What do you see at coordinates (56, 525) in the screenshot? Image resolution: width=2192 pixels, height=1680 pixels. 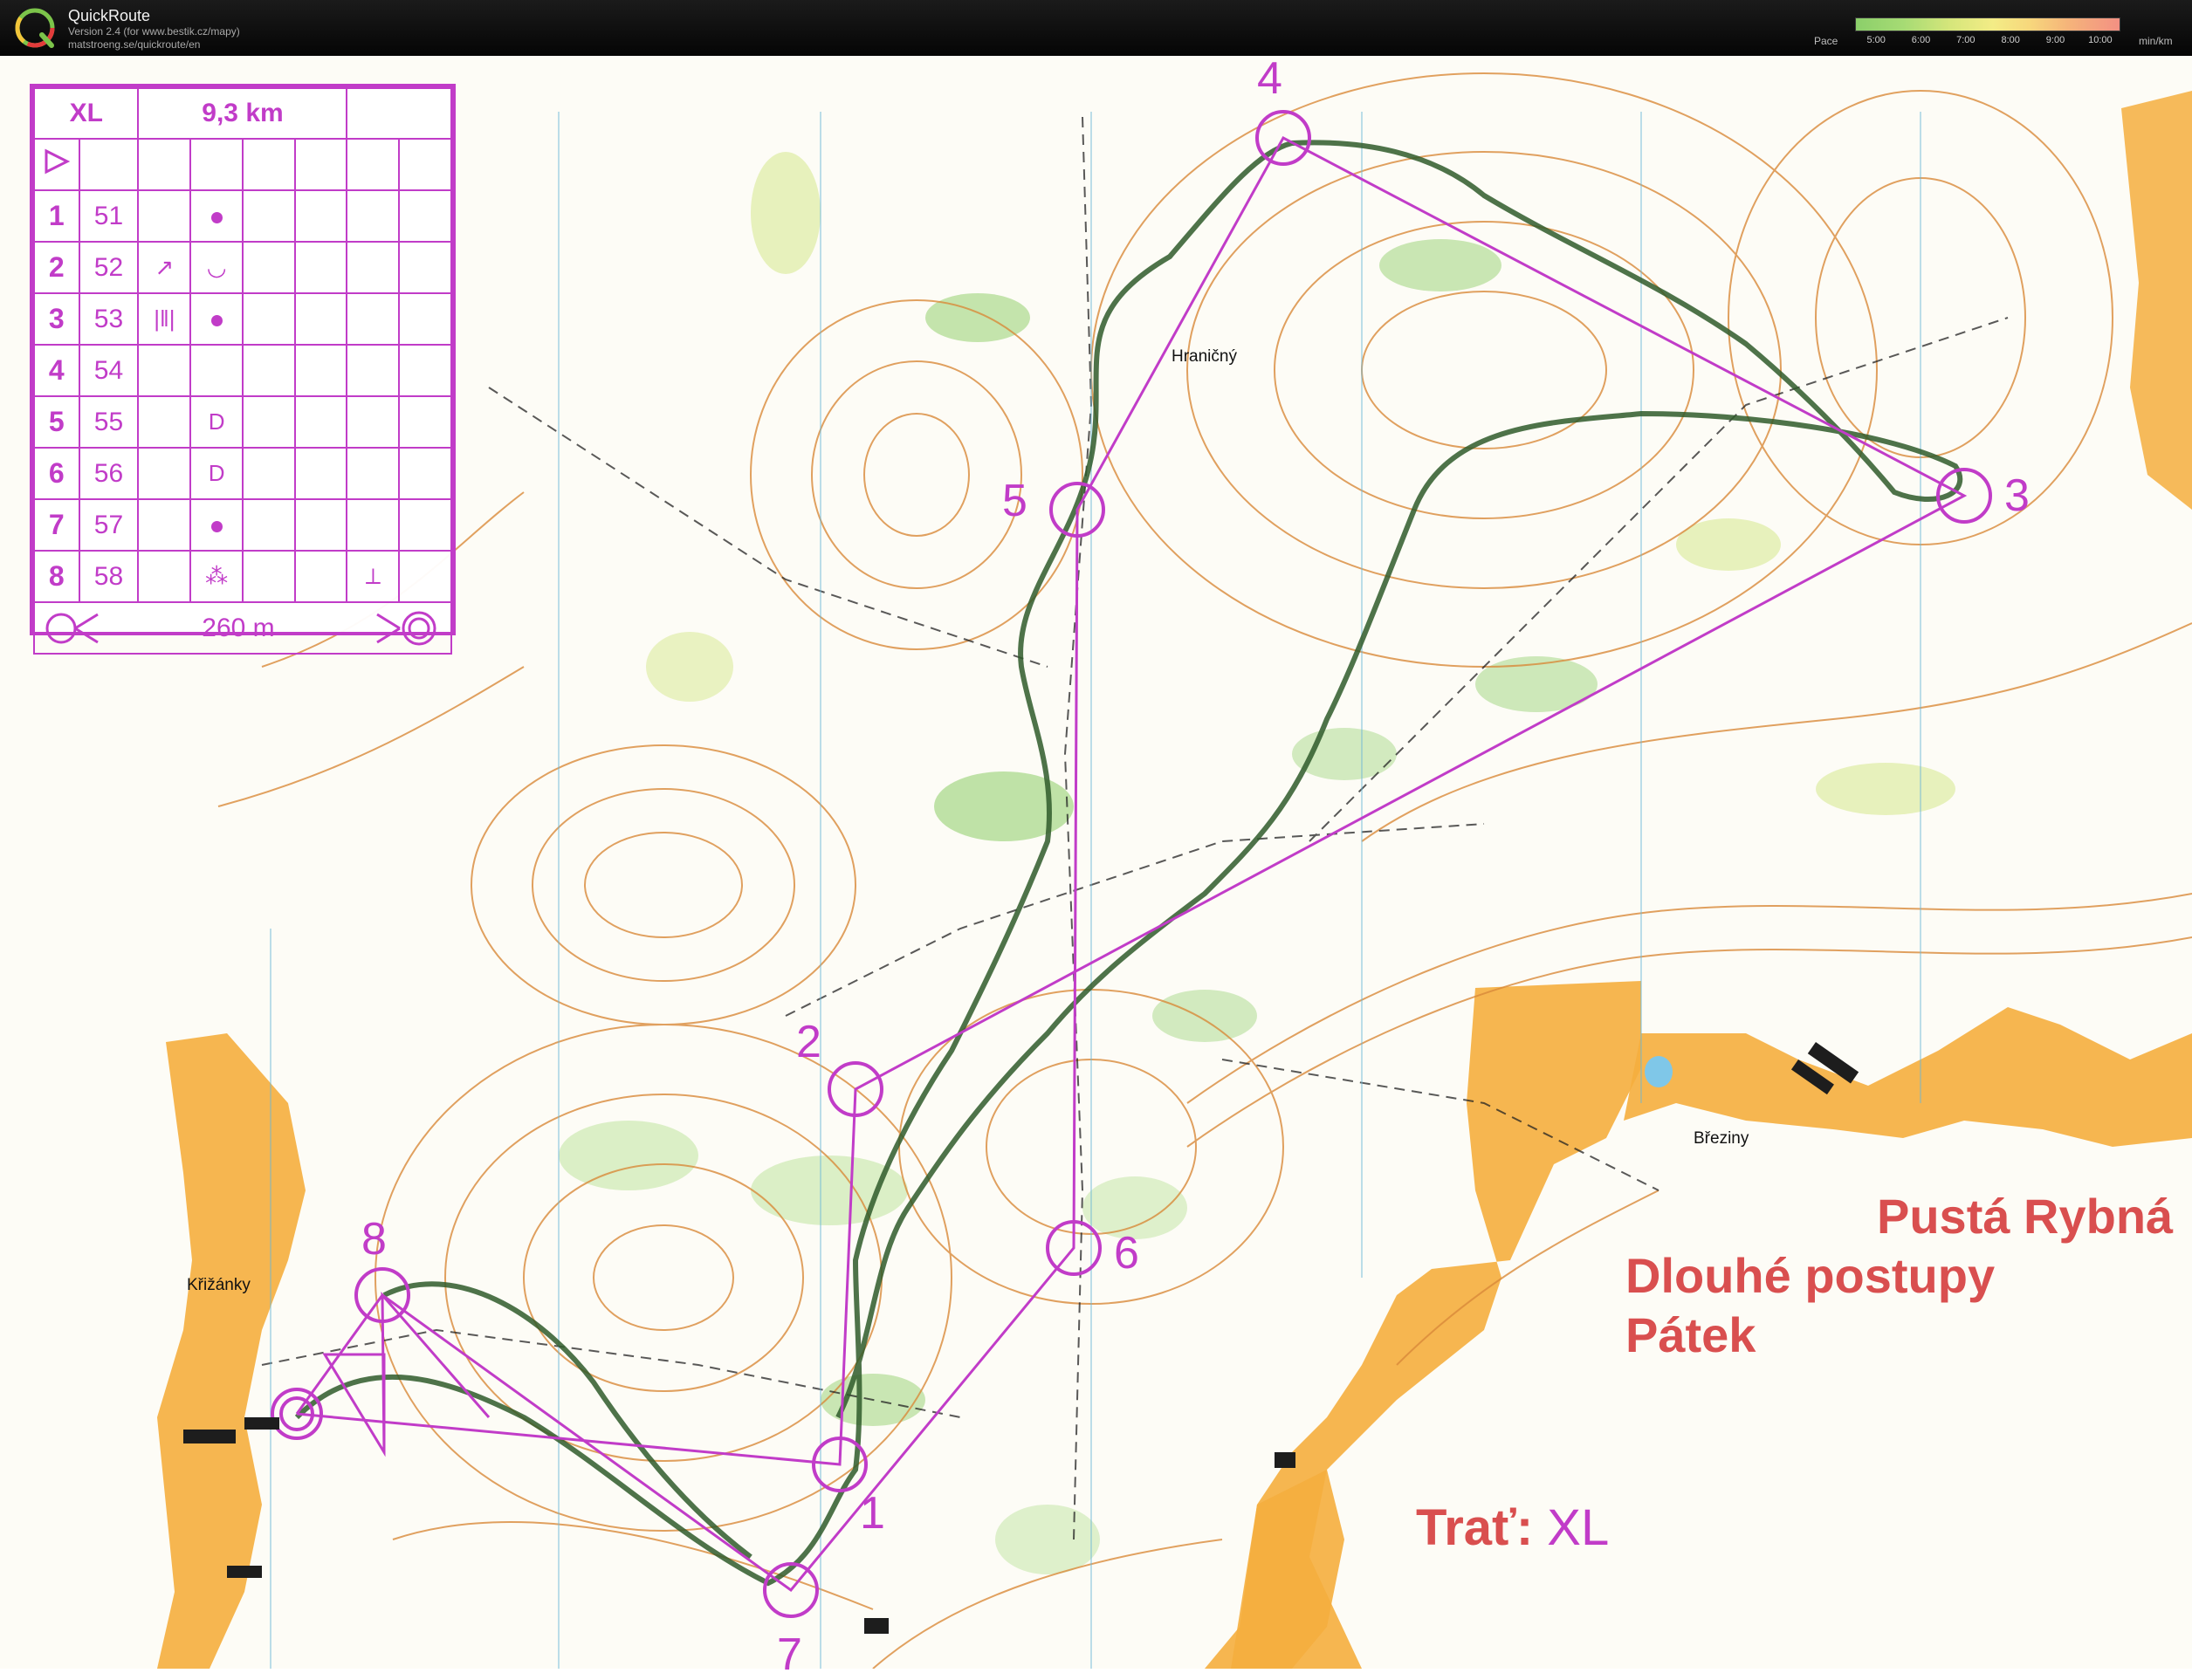 I see `desc-row-num: 7` at bounding box center [56, 525].